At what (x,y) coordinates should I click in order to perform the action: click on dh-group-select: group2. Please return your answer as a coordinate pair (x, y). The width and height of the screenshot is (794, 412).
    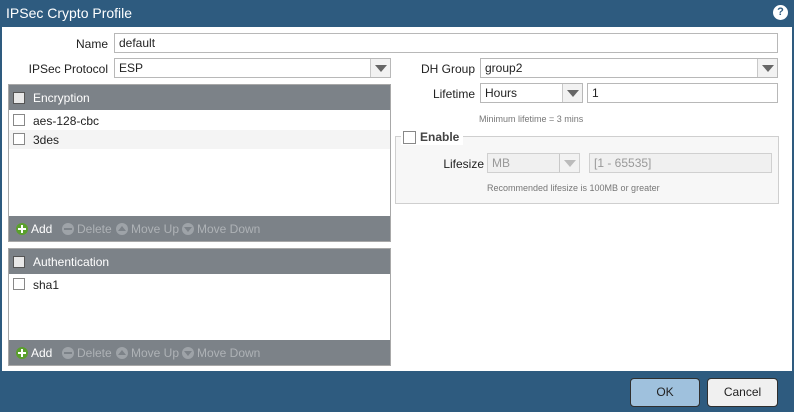
    Looking at the image, I should click on (629, 68).